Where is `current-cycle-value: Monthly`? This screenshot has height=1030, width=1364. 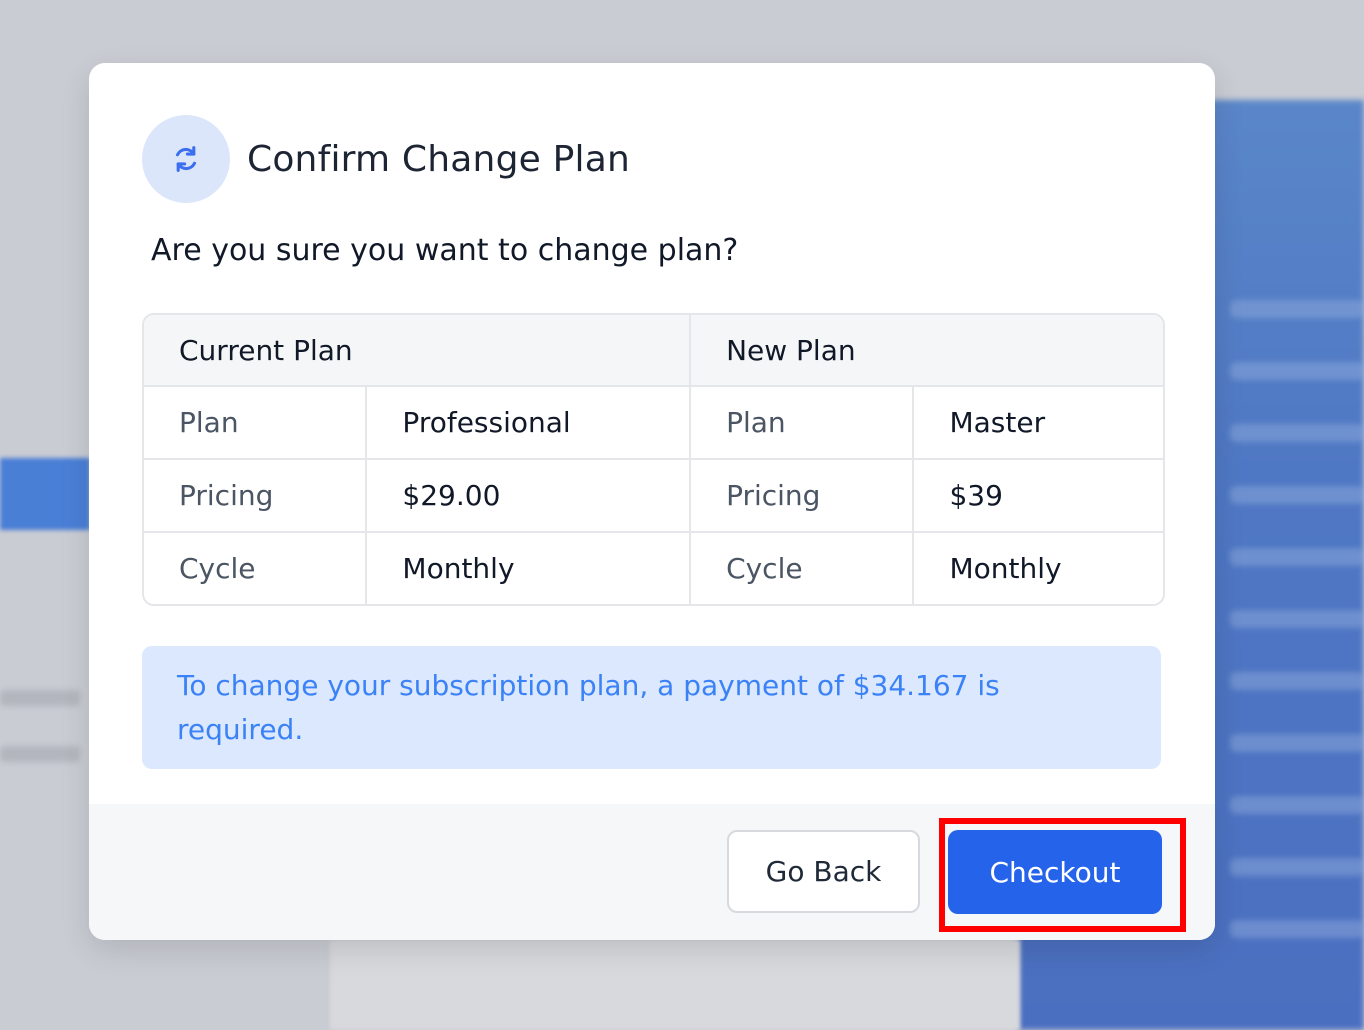 current-cycle-value: Monthly is located at coordinates (528, 568).